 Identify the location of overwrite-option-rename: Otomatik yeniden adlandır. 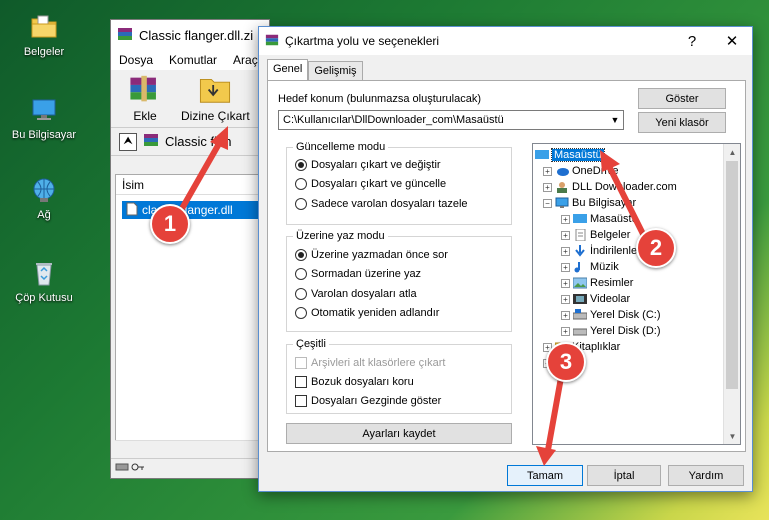
(367, 313).